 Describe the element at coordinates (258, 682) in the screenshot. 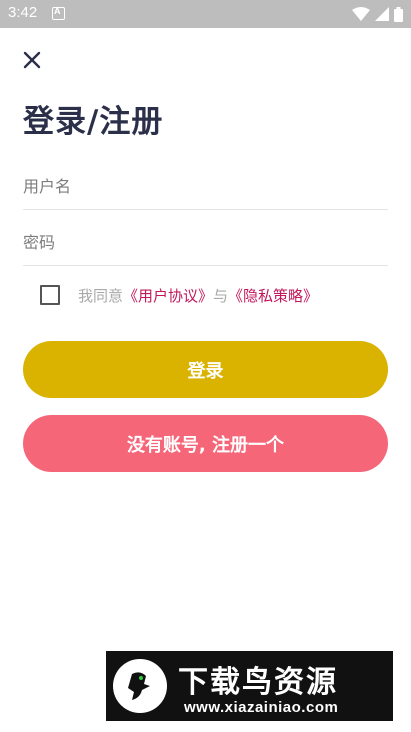

I see `watermark-title: 下载鸟资源` at that location.